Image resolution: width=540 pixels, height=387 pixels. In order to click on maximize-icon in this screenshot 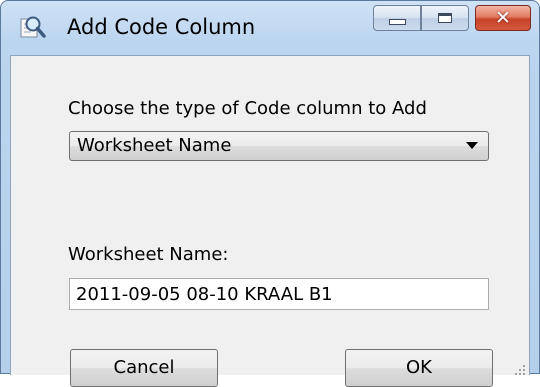, I will do `click(445, 18)`.